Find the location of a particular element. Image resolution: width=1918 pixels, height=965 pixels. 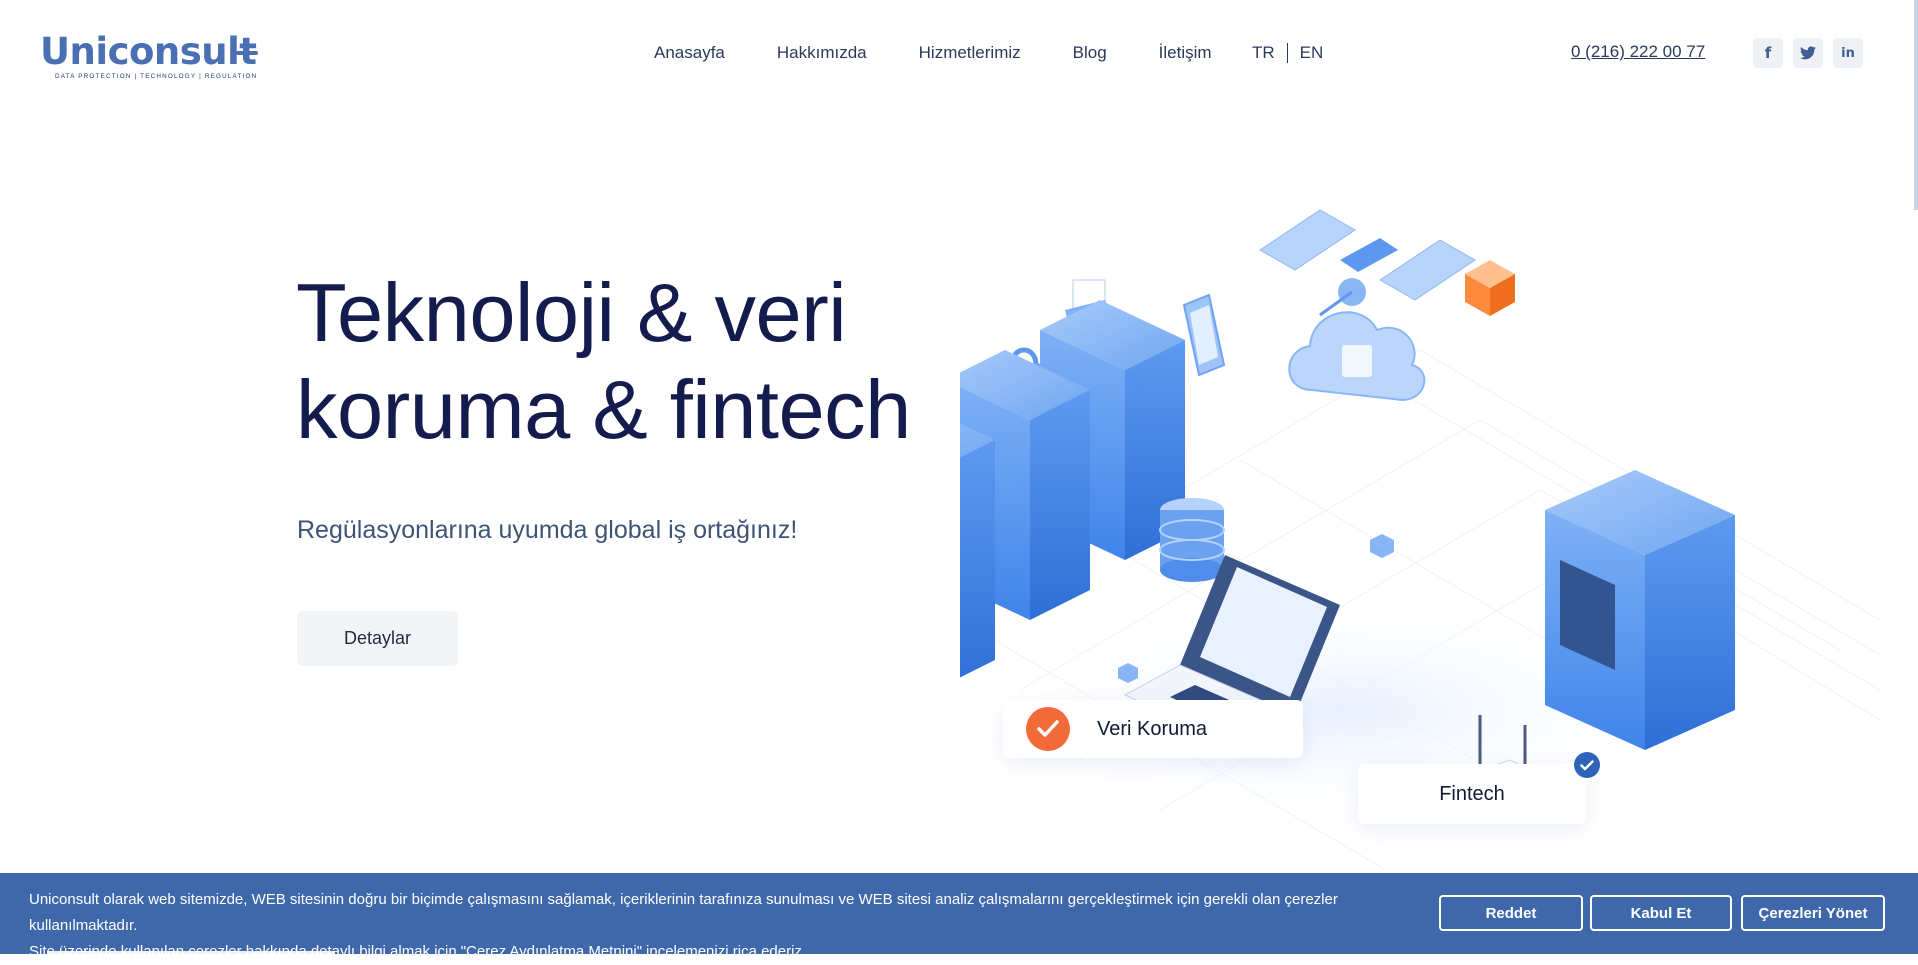

nav-item-blog: Blog is located at coordinates (1090, 53).